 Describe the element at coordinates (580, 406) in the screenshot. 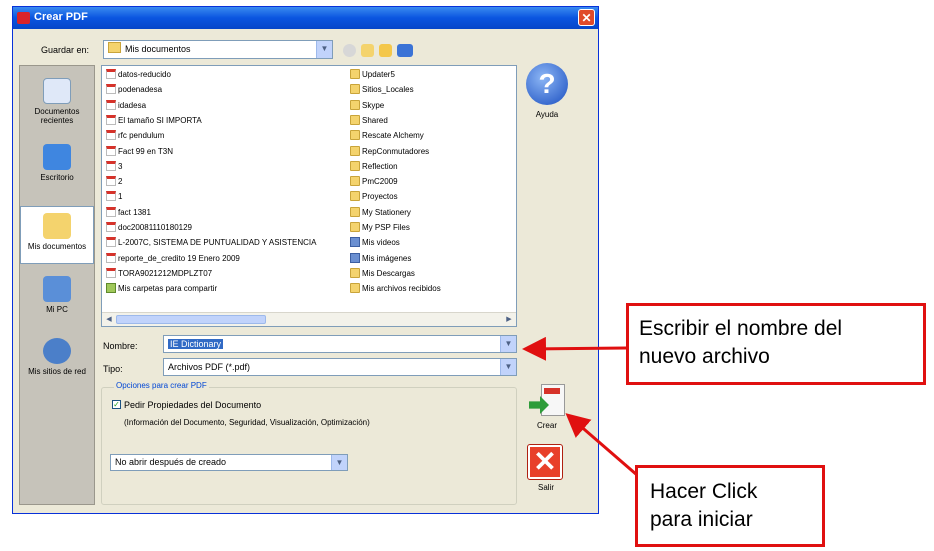

I see `callout-arrows` at that location.